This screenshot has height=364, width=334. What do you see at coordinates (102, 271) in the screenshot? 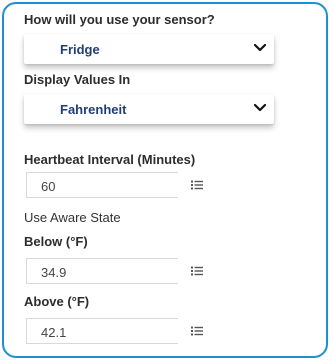
I see `below-input: 34.9` at bounding box center [102, 271].